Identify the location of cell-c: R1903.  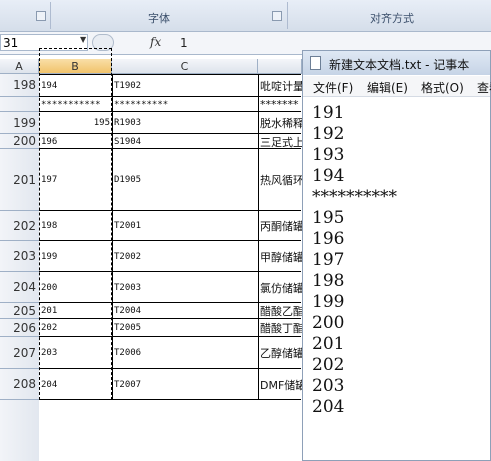
(185, 123).